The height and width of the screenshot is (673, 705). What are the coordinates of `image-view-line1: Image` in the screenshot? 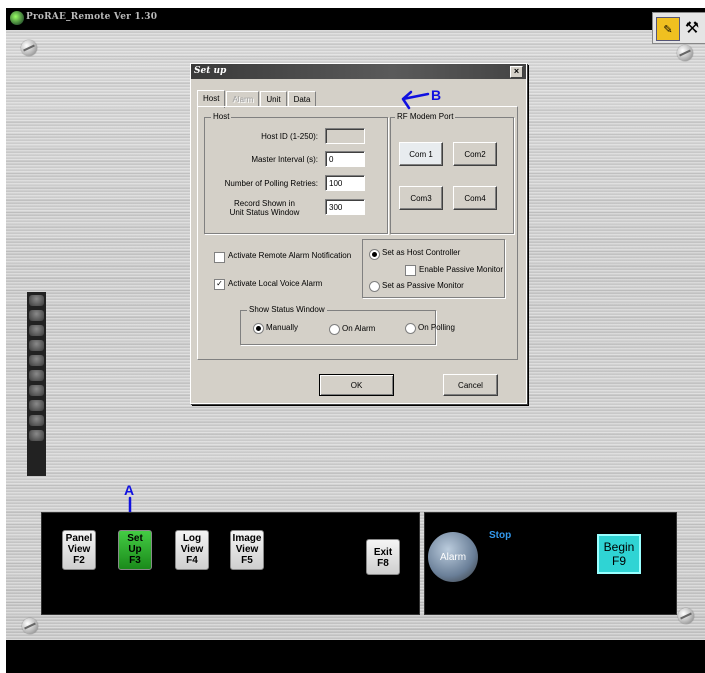 It's located at (247, 538).